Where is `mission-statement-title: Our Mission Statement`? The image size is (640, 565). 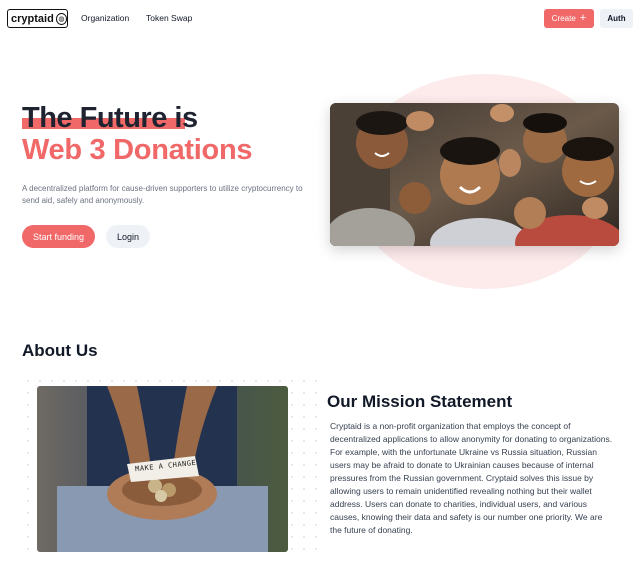
mission-statement-title: Our Mission Statement is located at coordinates (420, 401).